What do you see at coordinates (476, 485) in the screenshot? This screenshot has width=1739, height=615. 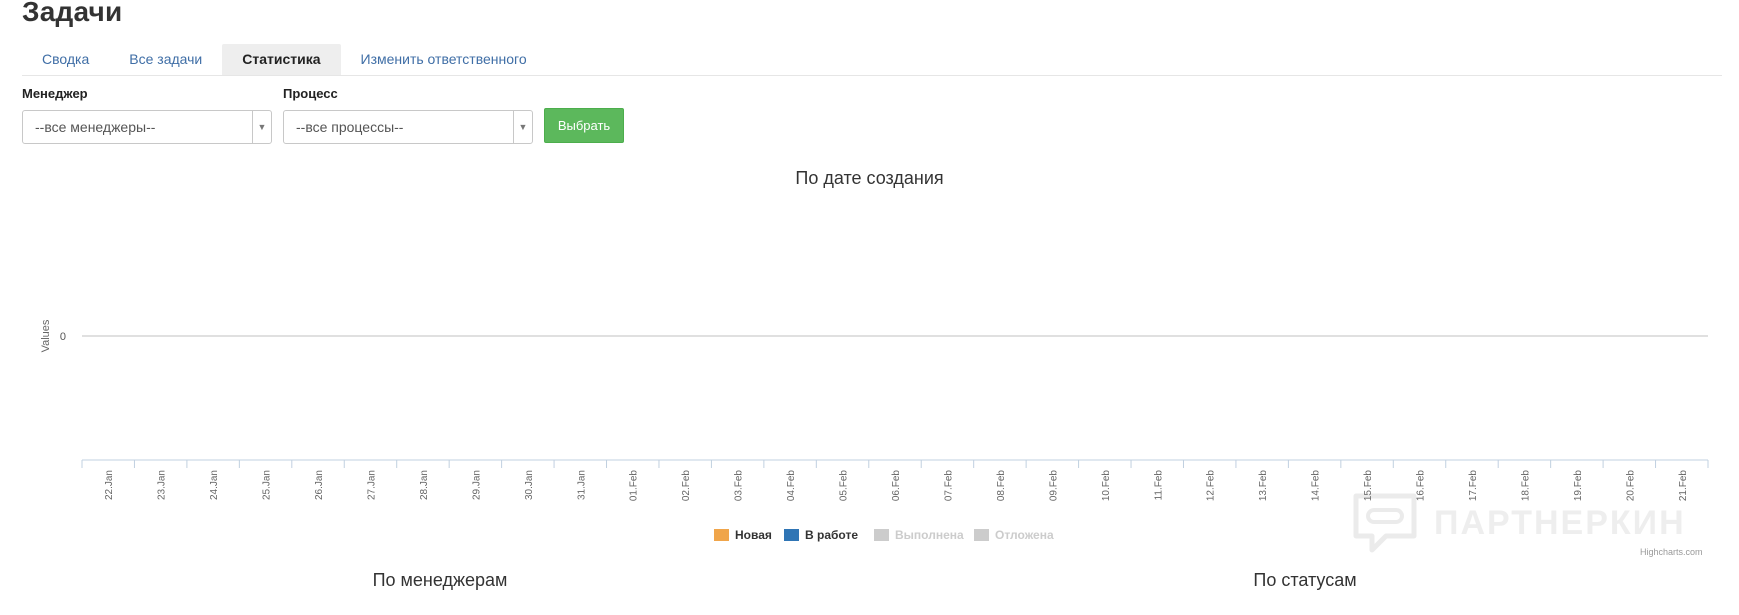 I see `x-tick-label: 29.Jan` at bounding box center [476, 485].